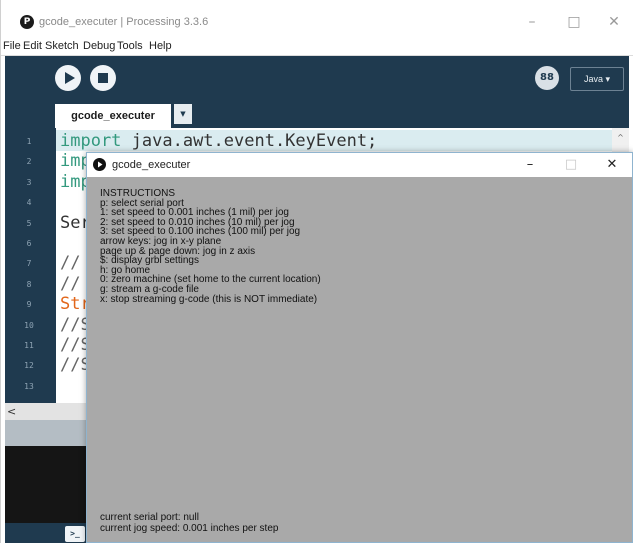  What do you see at coordinates (29, 386) in the screenshot?
I see `line-number: 13` at bounding box center [29, 386].